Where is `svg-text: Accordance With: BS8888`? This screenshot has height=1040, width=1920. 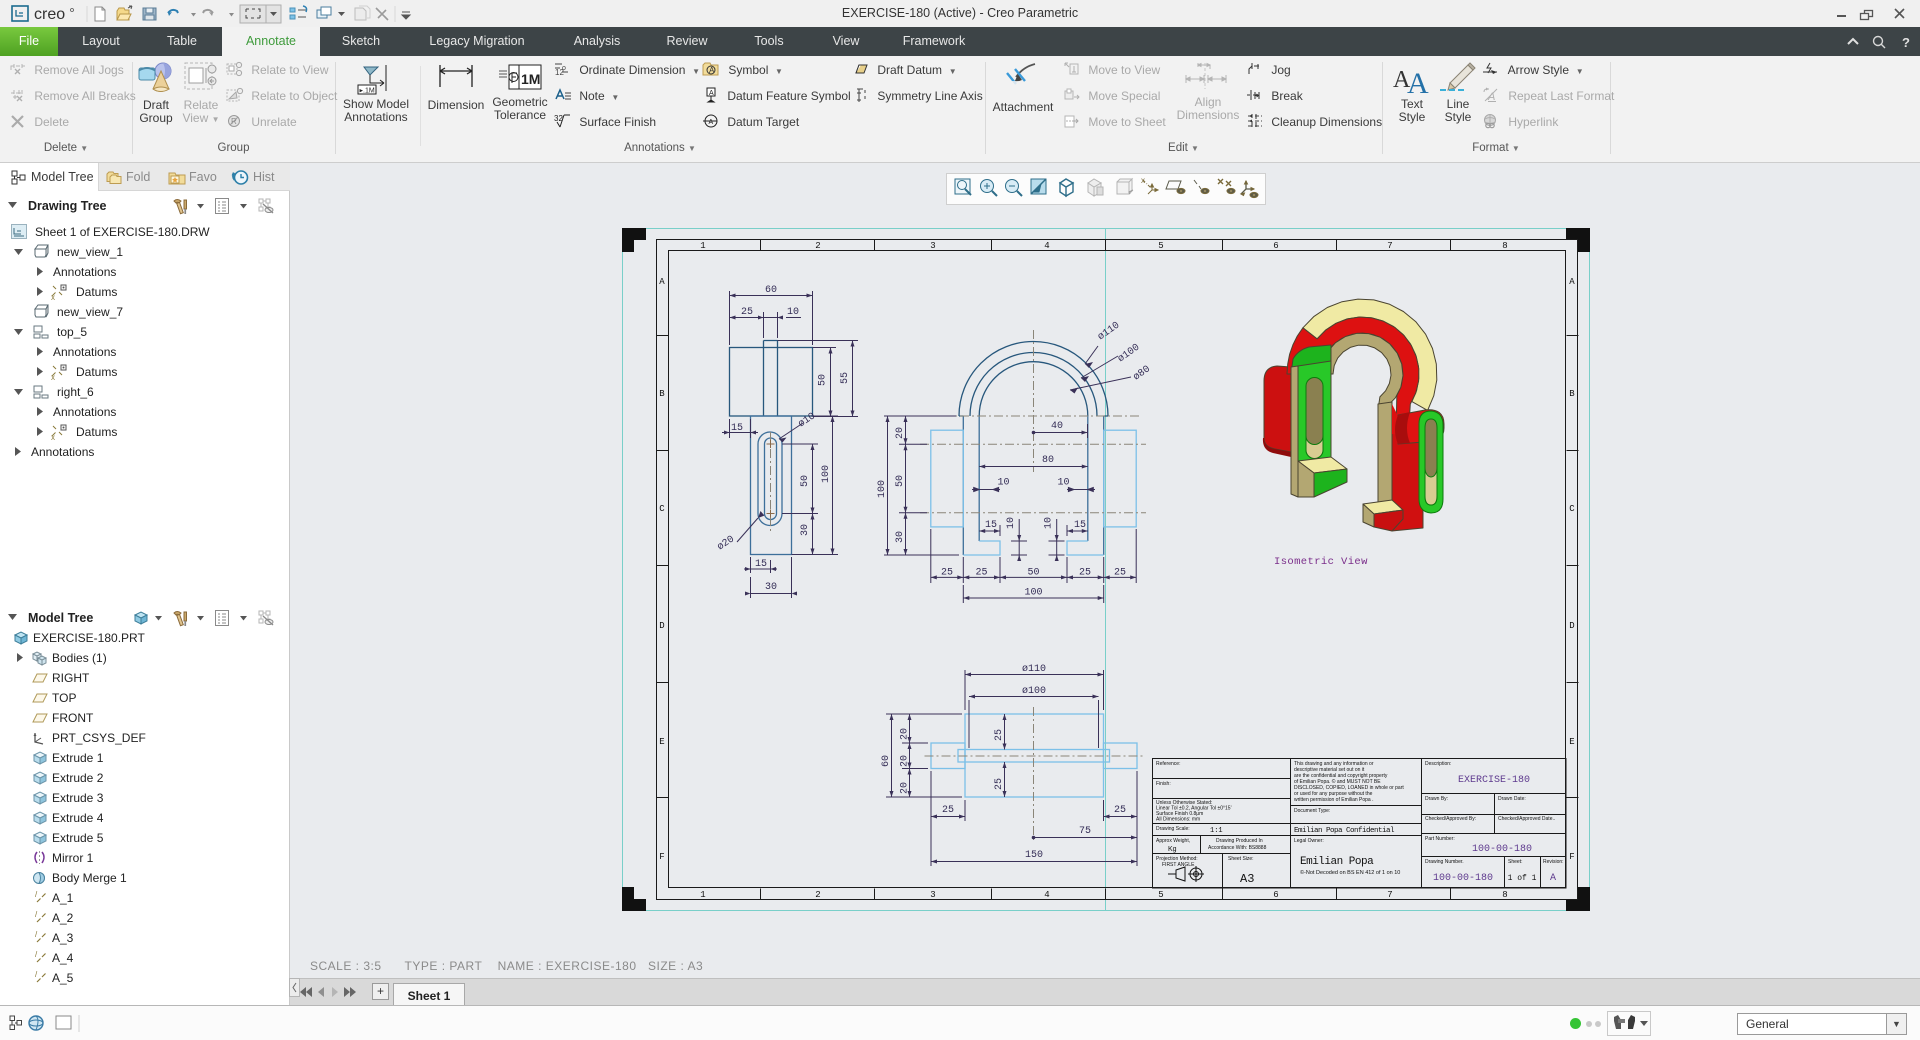
svg-text: Accordance With: BS8888 is located at coordinates (1237, 848).